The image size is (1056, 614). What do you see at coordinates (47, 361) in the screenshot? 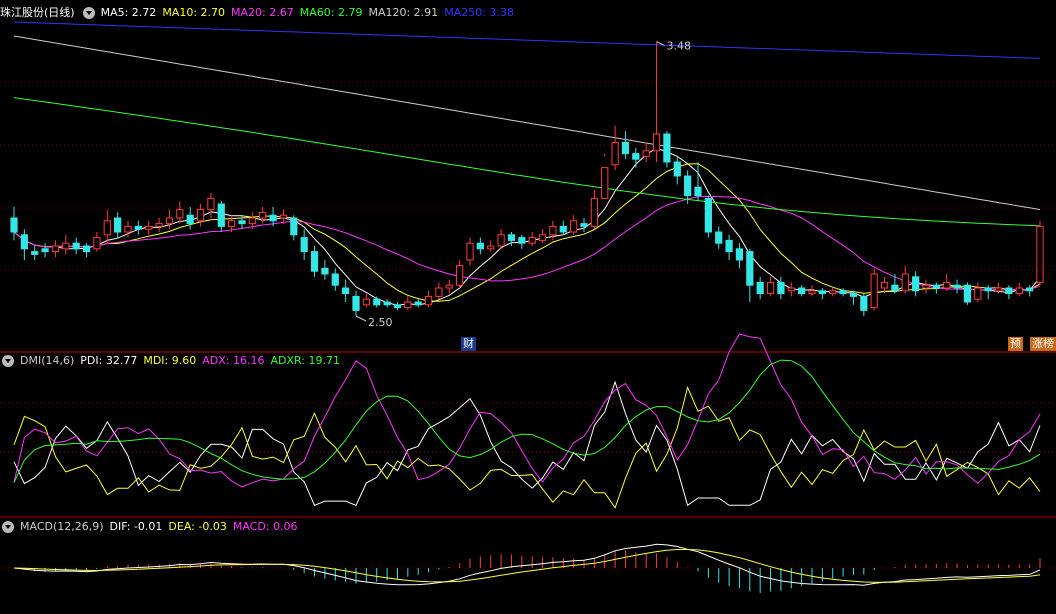
I see `dmi-name: DMI(14,6)` at bounding box center [47, 361].